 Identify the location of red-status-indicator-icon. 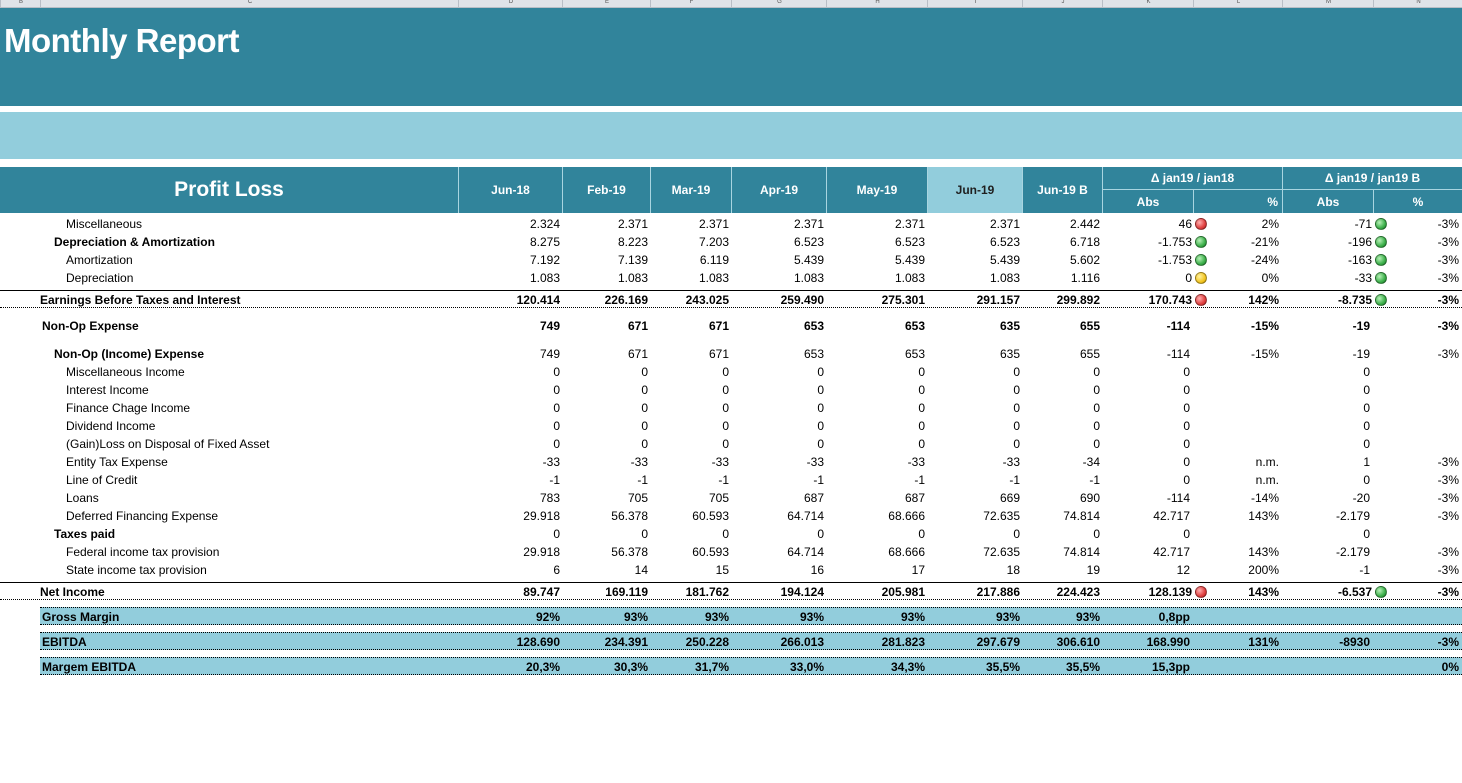
(1201, 224).